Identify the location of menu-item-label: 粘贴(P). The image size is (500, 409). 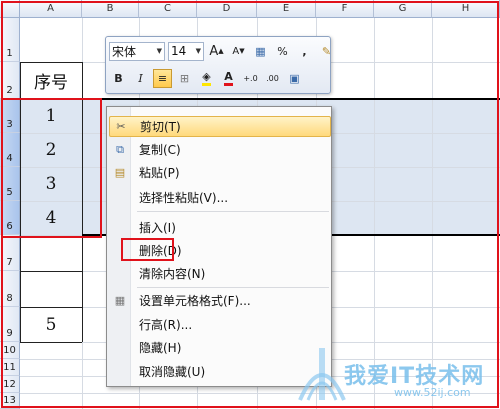
(159, 173).